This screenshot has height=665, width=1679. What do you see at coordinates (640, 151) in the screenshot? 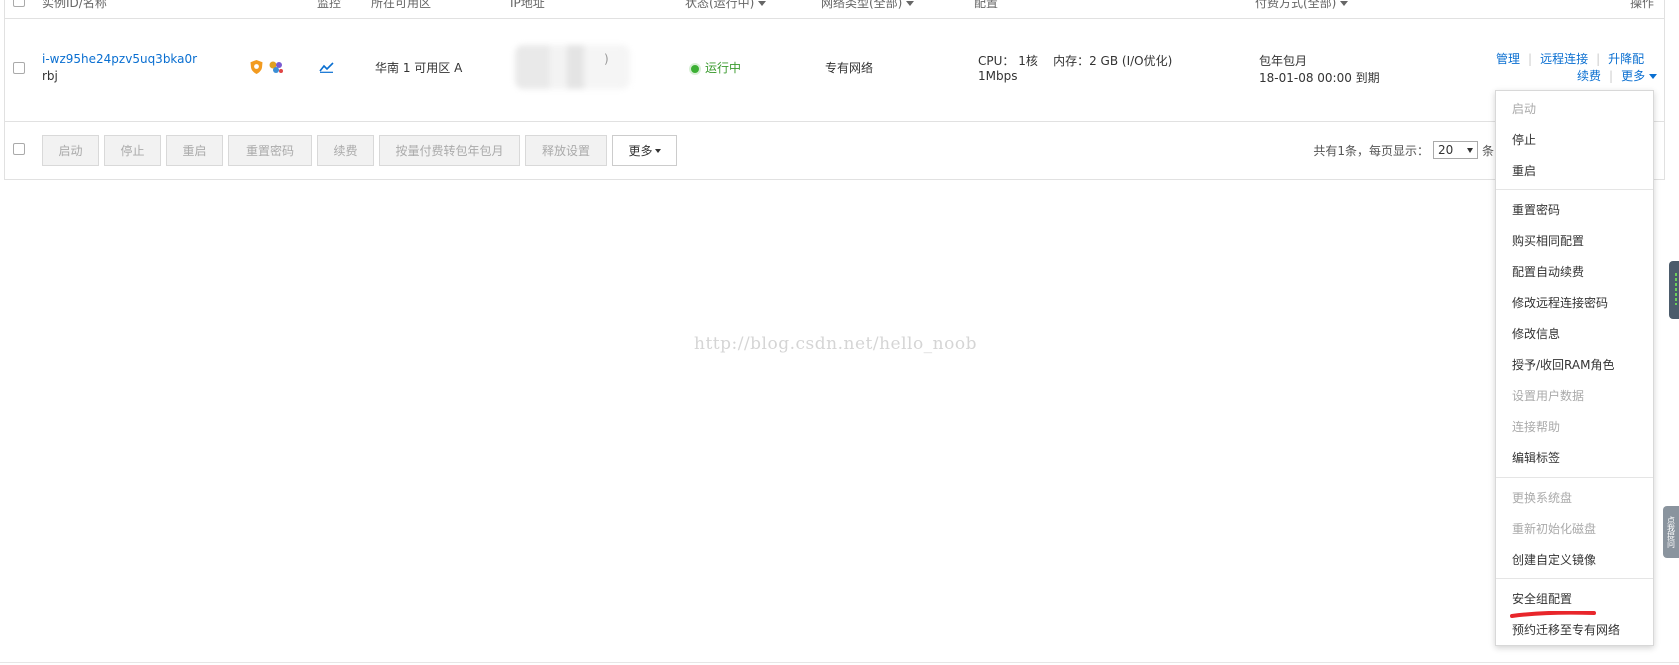
I see `more-button-label: 更多` at bounding box center [640, 151].